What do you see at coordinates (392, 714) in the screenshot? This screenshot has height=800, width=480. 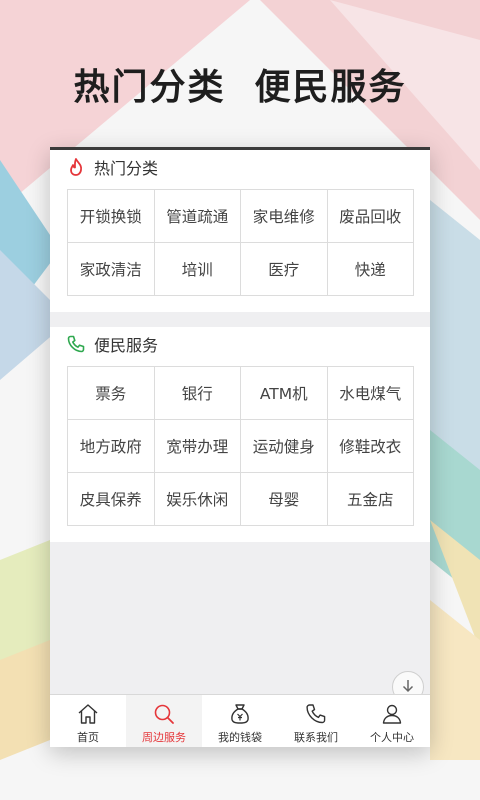 I see `person-icon` at bounding box center [392, 714].